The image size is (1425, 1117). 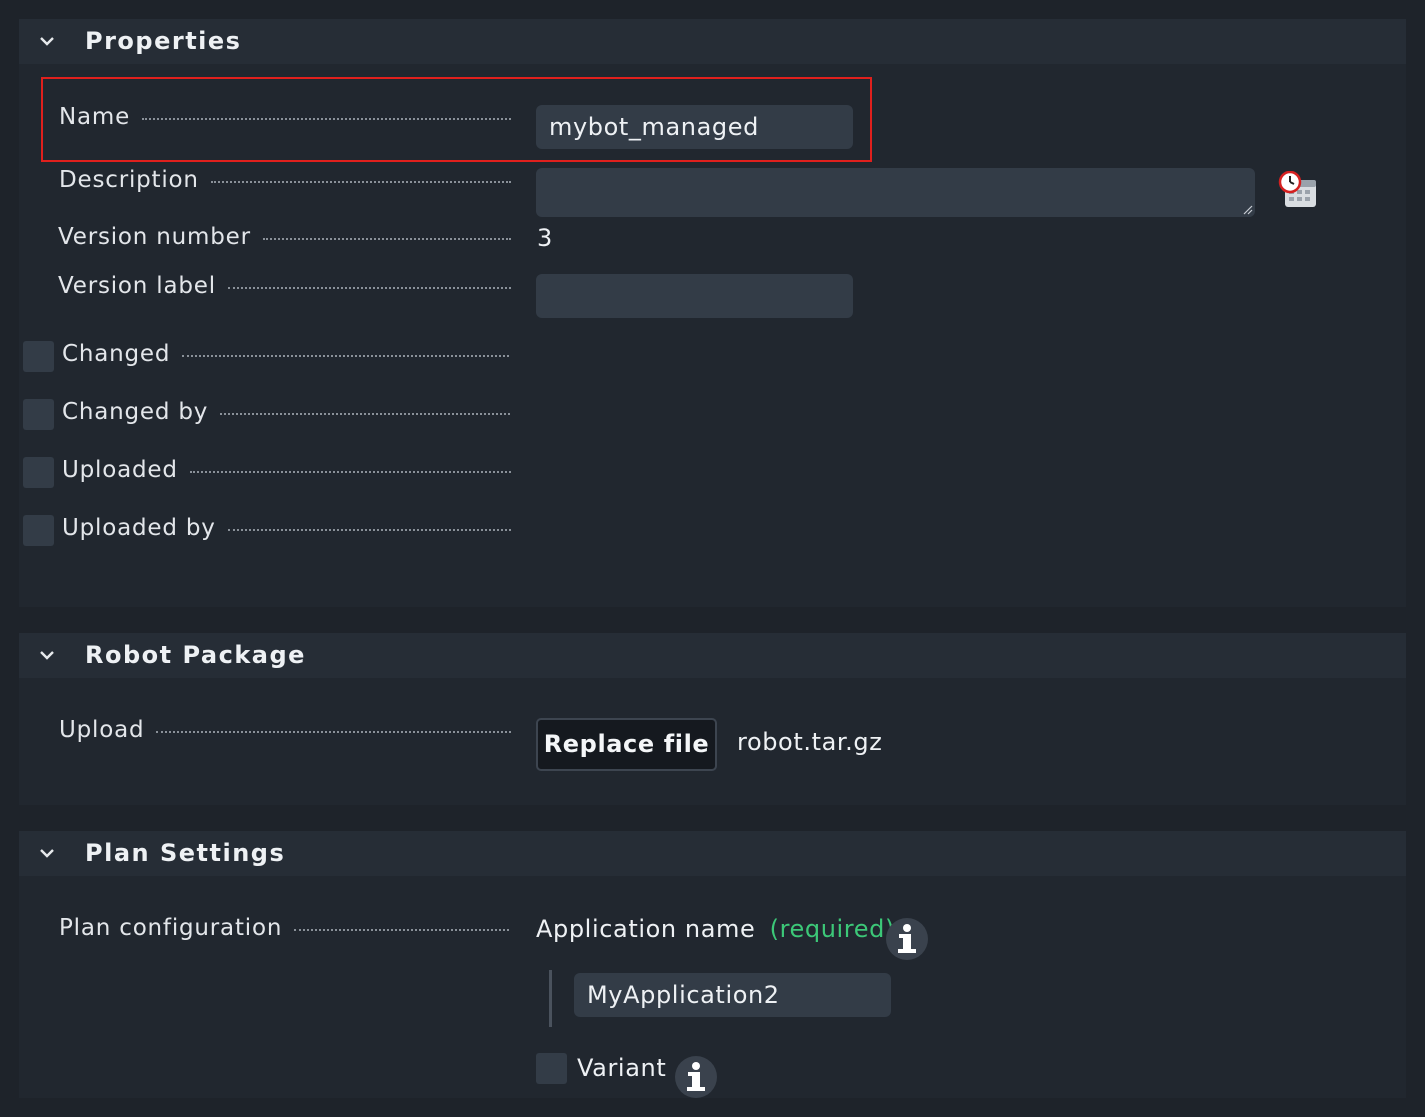 What do you see at coordinates (284, 928) in the screenshot?
I see `plan-configuration-row-label: Plan configuration` at bounding box center [284, 928].